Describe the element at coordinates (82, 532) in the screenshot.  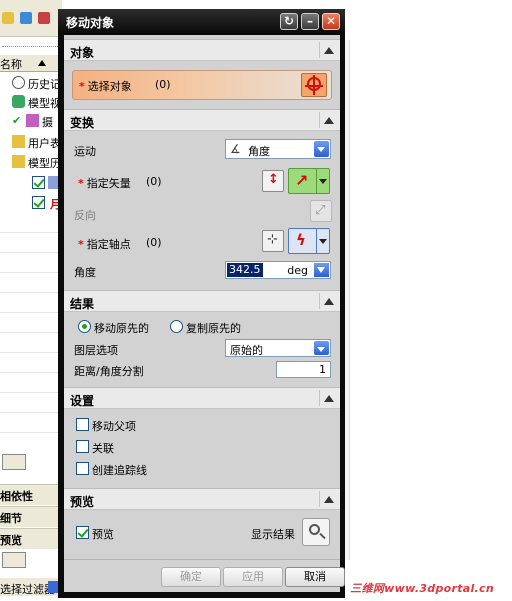
I see `preview-checkbox` at that location.